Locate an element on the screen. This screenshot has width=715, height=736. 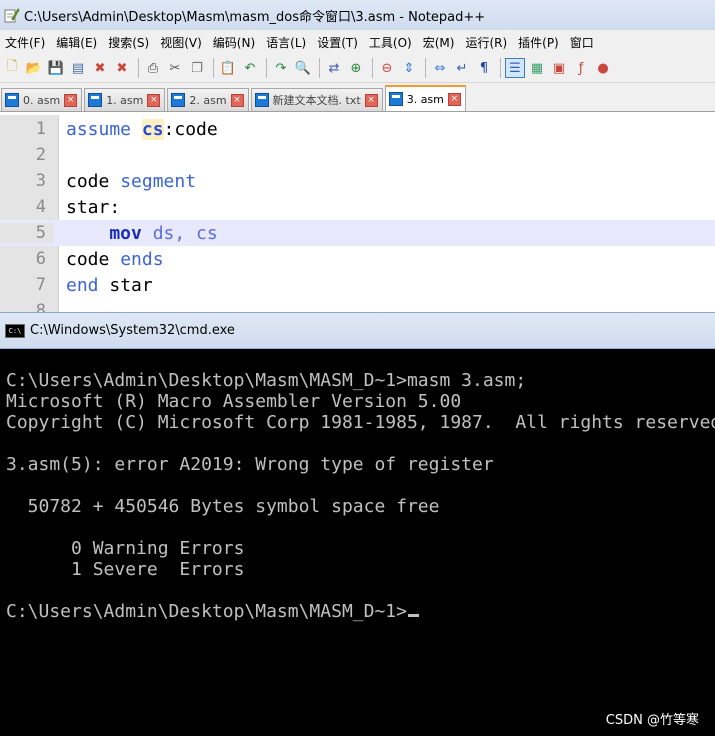
code-text: mov ds, cs is located at coordinates (136, 233).